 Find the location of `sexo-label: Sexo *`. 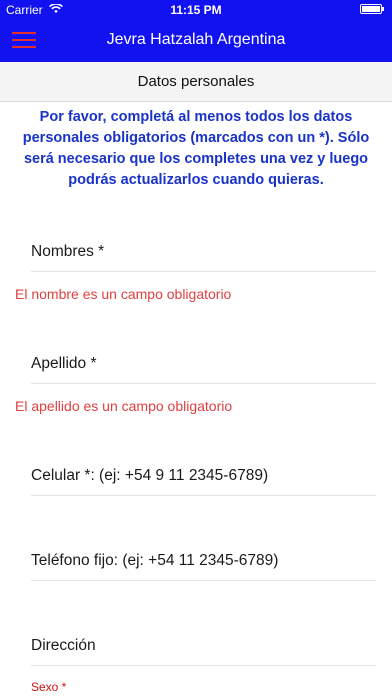

sexo-label: Sexo * is located at coordinates (49, 687).